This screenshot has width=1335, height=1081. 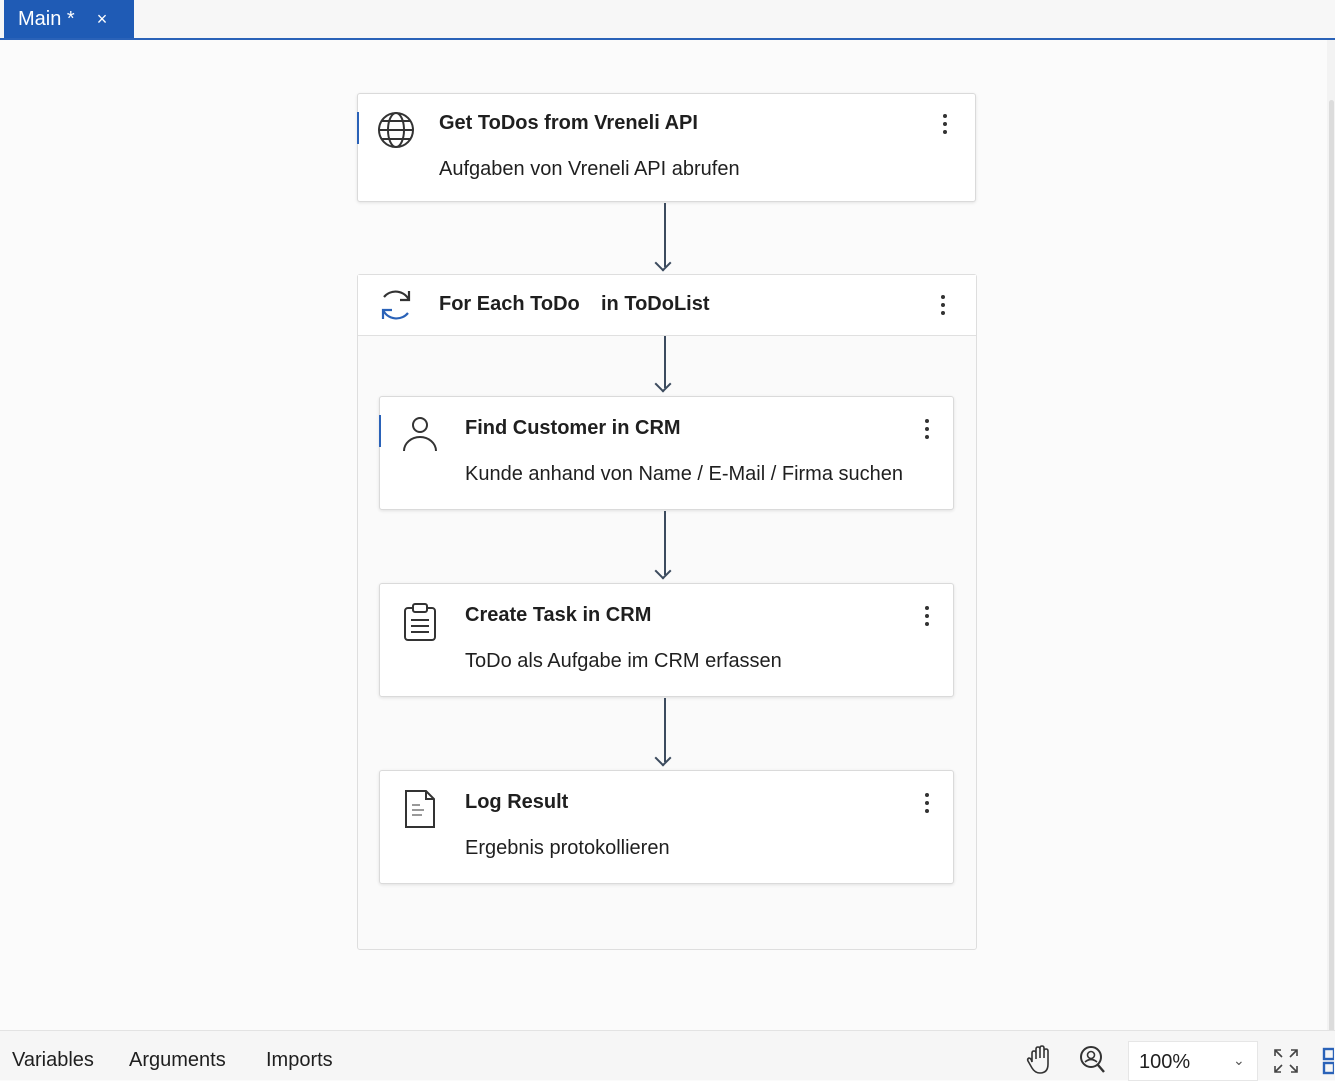 I want to click on tab-label: Main *, so click(x=46, y=18).